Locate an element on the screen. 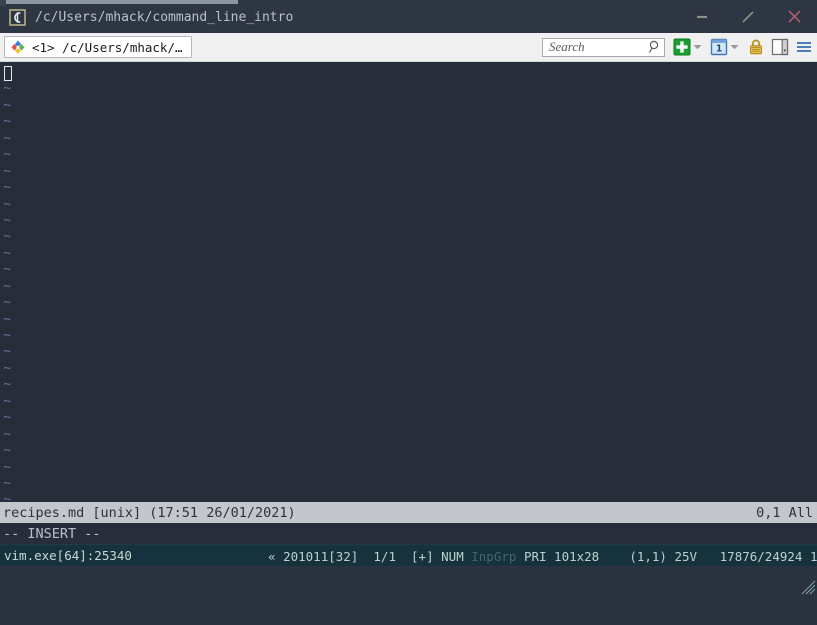 The width and height of the screenshot is (817, 625). maximize-button is located at coordinates (748, 16).